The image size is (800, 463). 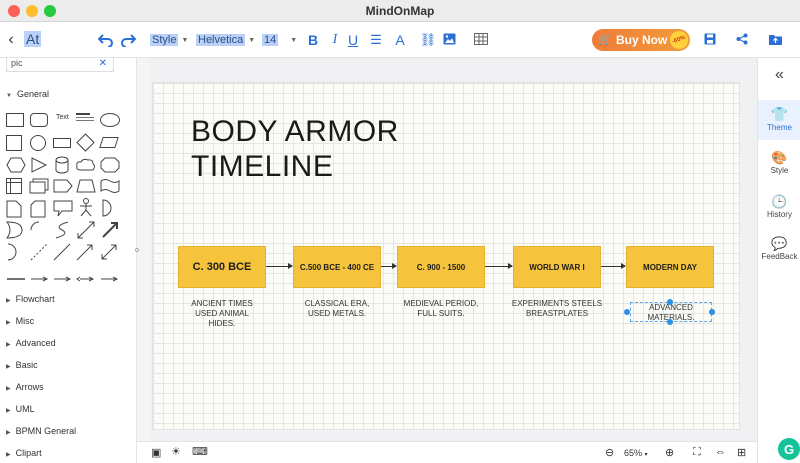 I want to click on text-shape: Text, so click(x=62, y=117).